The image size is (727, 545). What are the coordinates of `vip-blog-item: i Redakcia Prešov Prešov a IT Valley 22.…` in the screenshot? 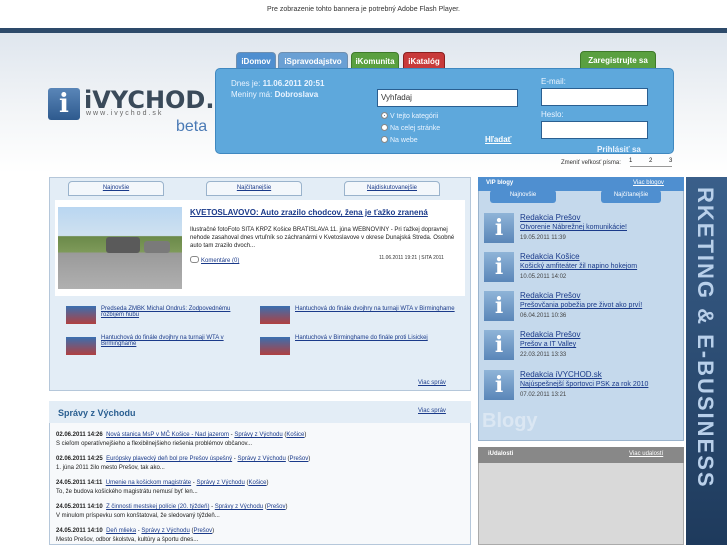 It's located at (582, 348).